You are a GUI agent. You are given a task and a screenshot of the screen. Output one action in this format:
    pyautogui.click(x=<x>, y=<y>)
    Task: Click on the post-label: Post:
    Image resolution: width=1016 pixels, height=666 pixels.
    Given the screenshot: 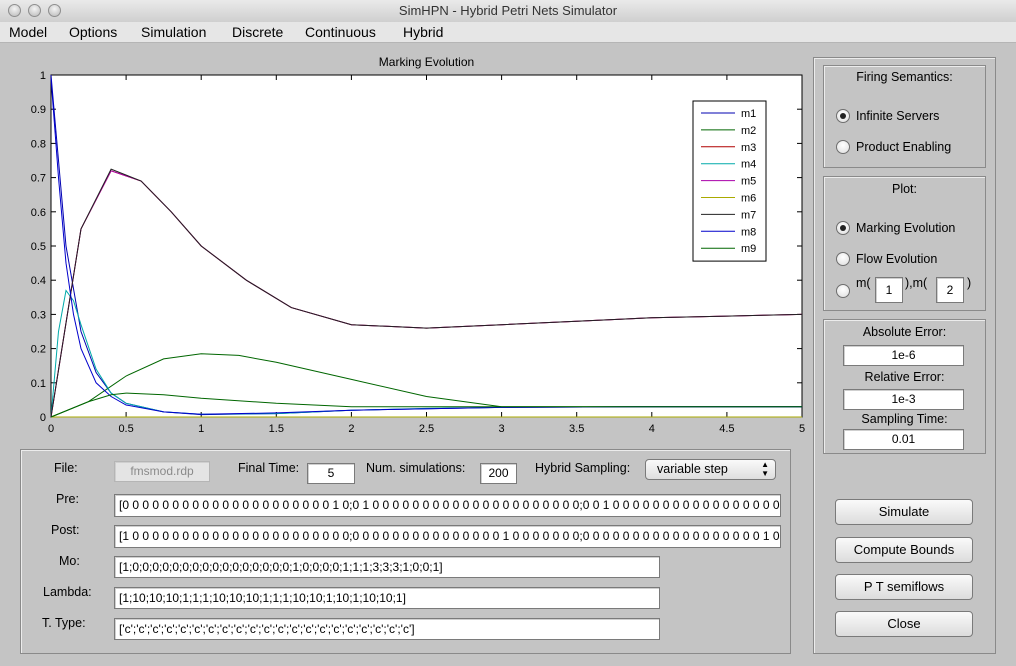 What is the action you would take?
    pyautogui.click(x=65, y=530)
    